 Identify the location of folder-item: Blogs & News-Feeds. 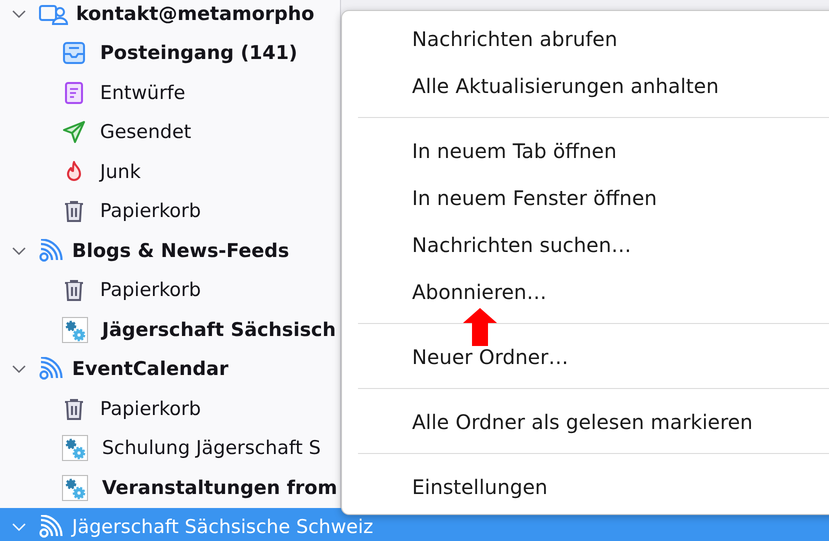
(170, 250).